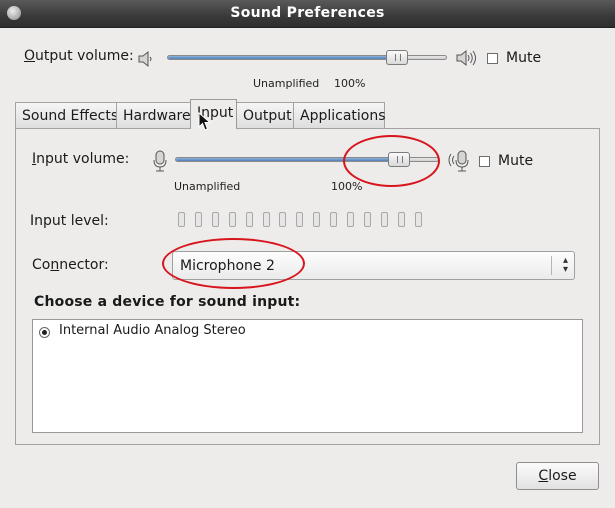  What do you see at coordinates (557, 476) in the screenshot?
I see `close-button: Close` at bounding box center [557, 476].